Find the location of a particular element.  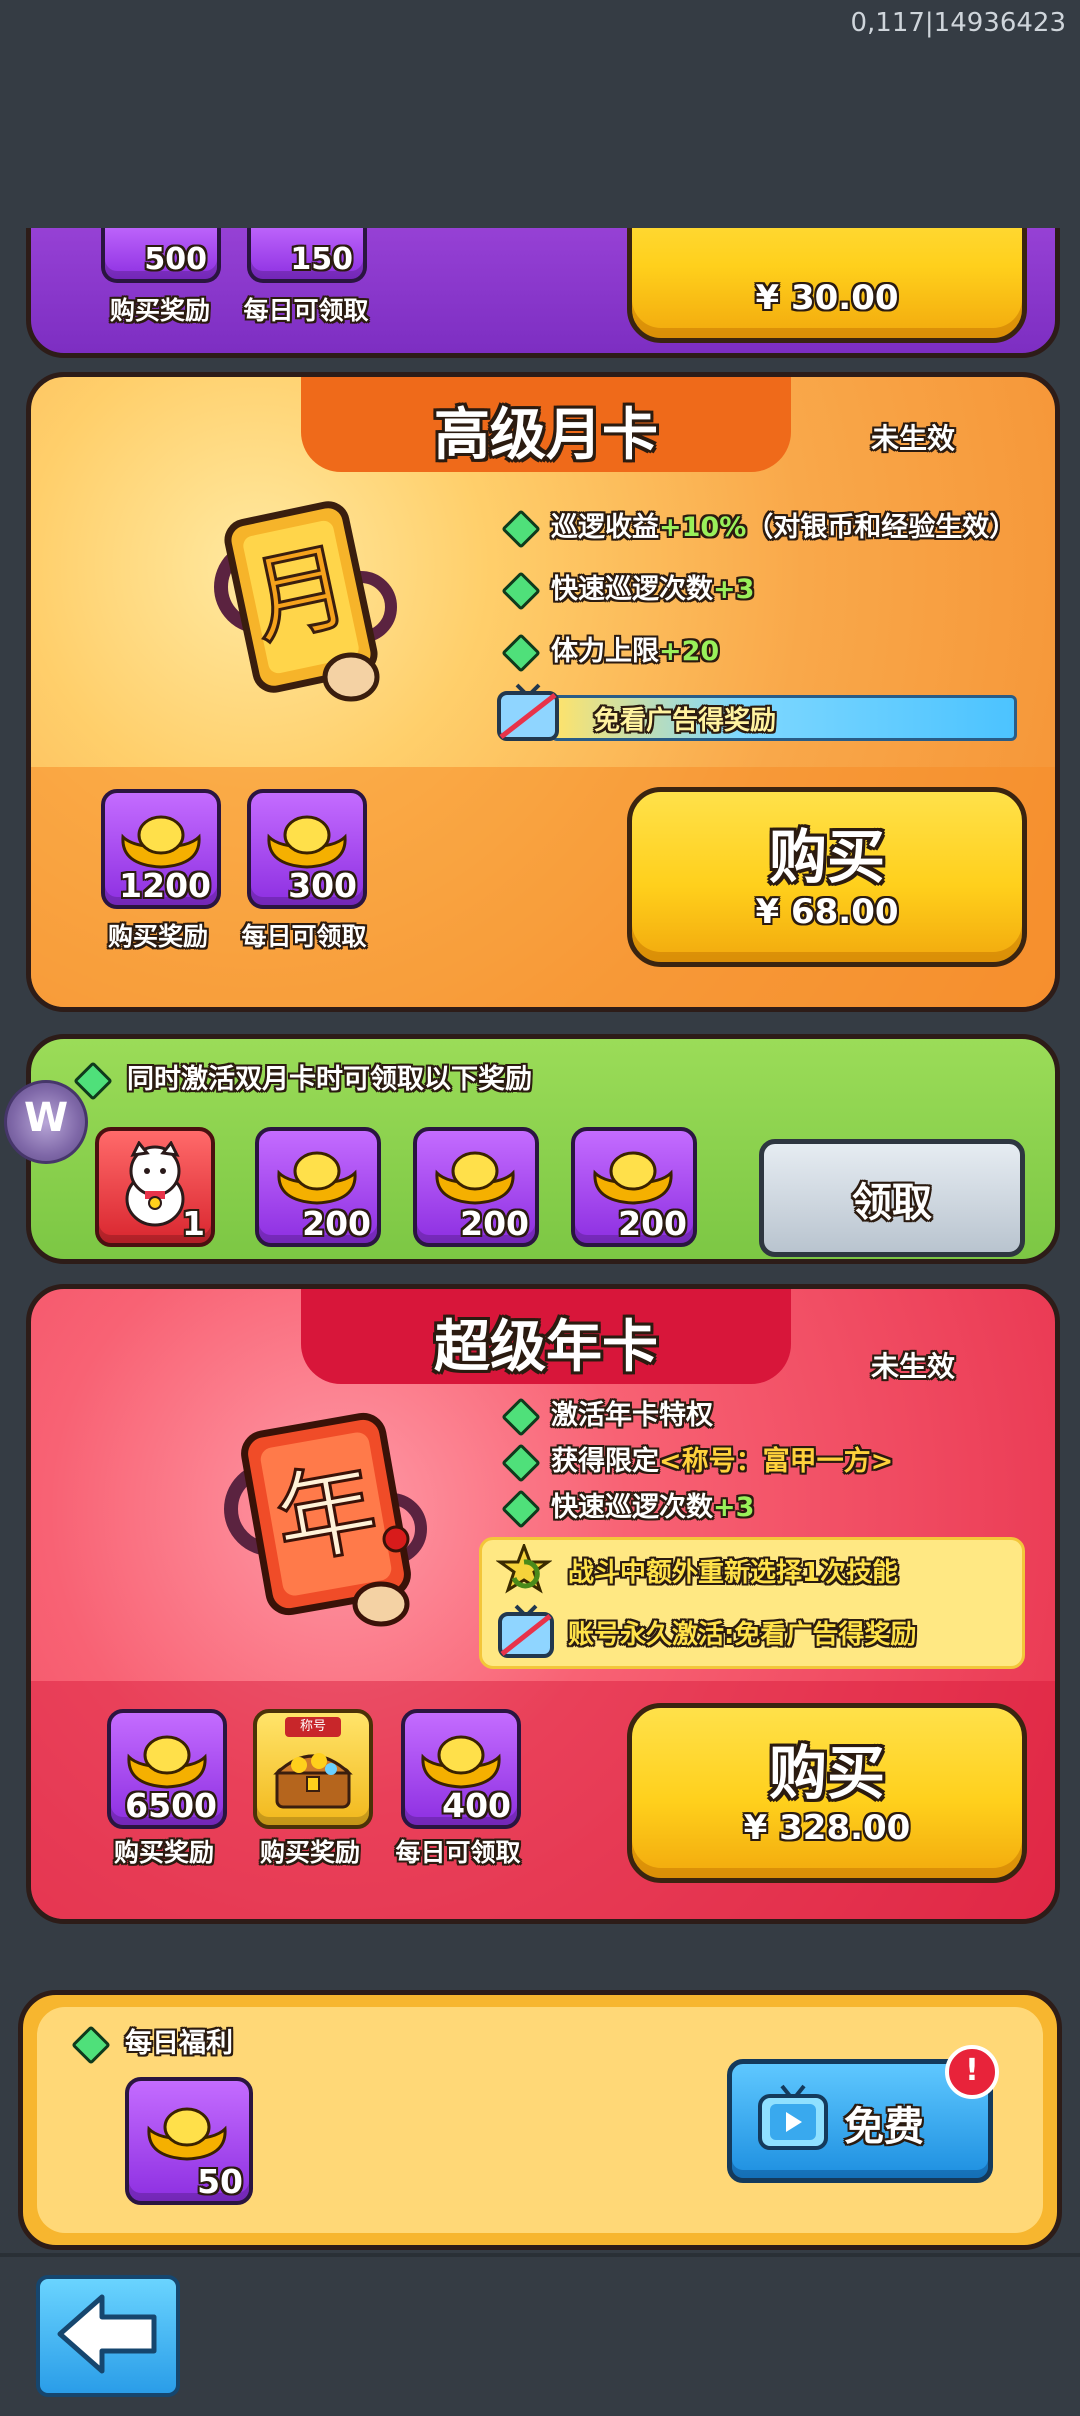

top-bar: 0,117|14936423 is located at coordinates (540, 115).